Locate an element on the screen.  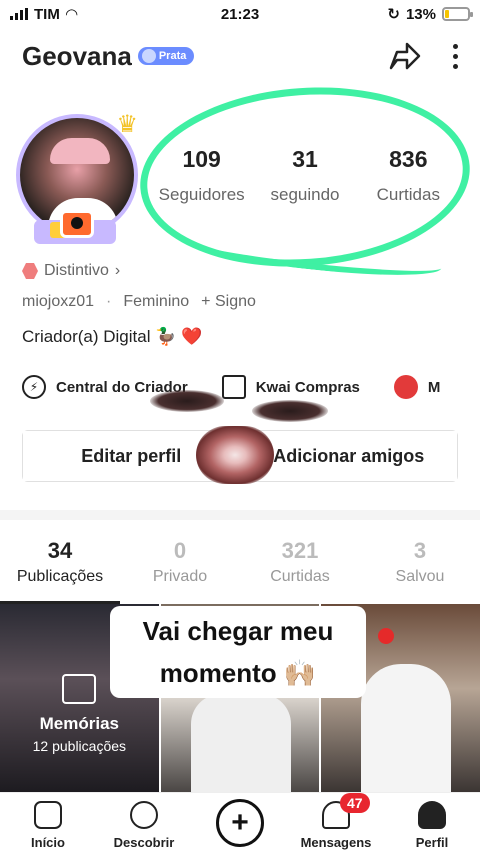
stat-value: 31 is located at coordinates (305, 159).